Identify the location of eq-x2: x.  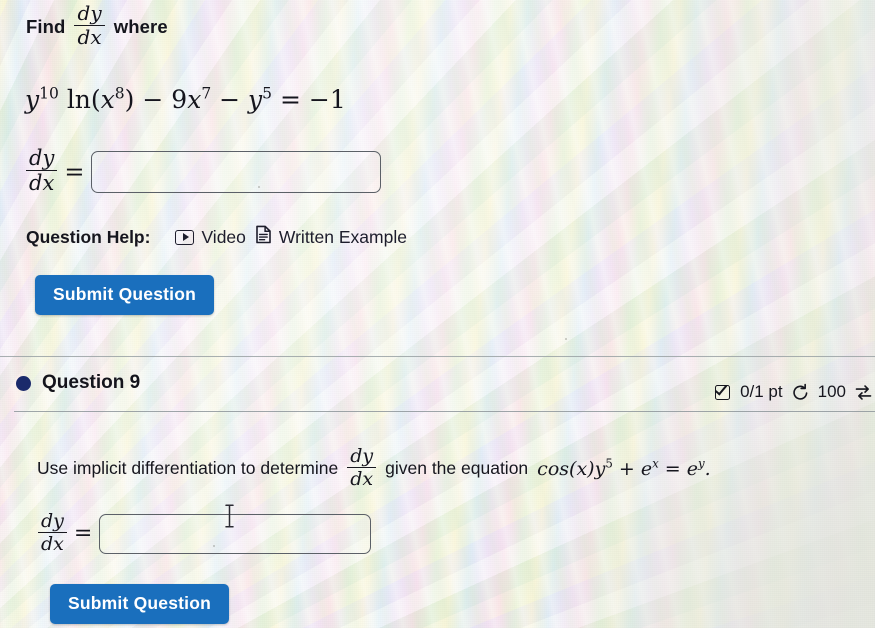
(194, 99).